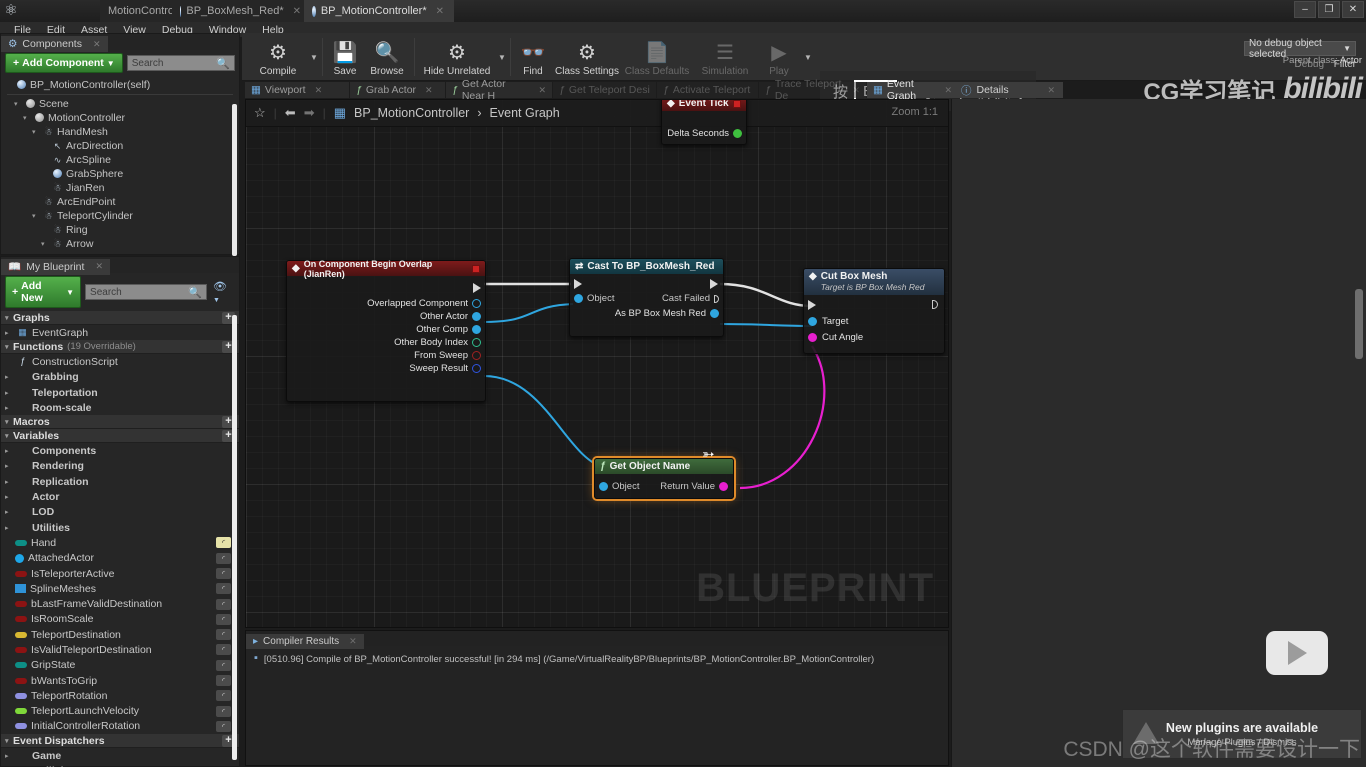  What do you see at coordinates (1008, 90) in the screenshot?
I see `tab-details: ⓘ Details ✕` at bounding box center [1008, 90].